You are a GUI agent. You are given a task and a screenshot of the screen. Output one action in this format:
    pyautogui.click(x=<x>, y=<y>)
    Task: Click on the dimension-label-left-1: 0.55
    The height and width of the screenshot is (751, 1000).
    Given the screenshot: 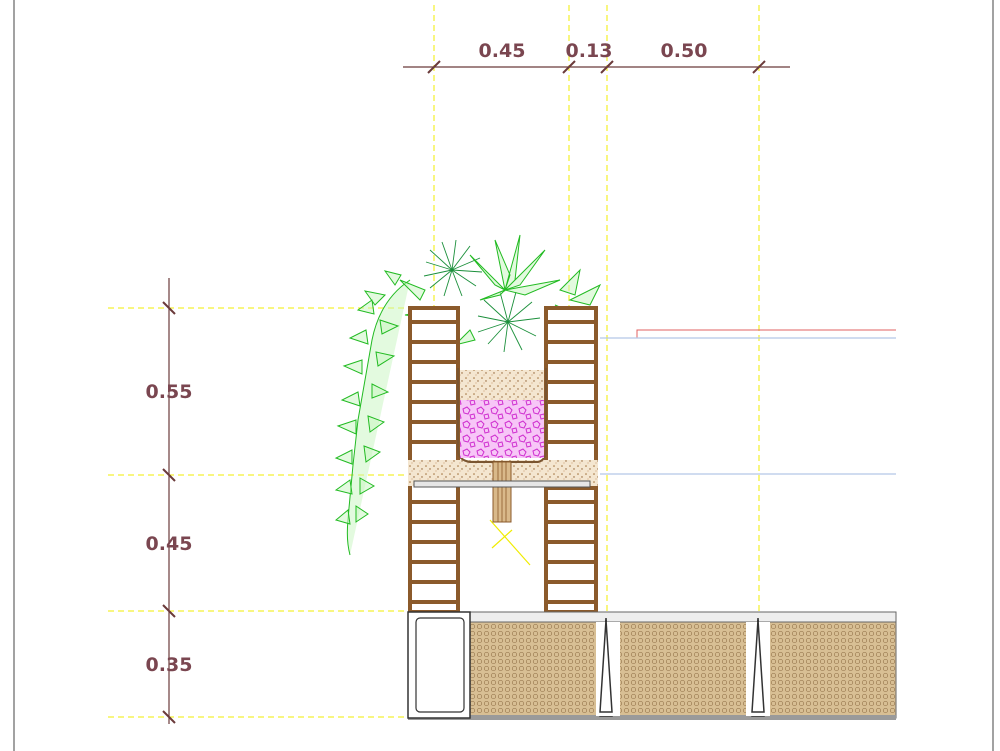 What is the action you would take?
    pyautogui.click(x=169, y=392)
    